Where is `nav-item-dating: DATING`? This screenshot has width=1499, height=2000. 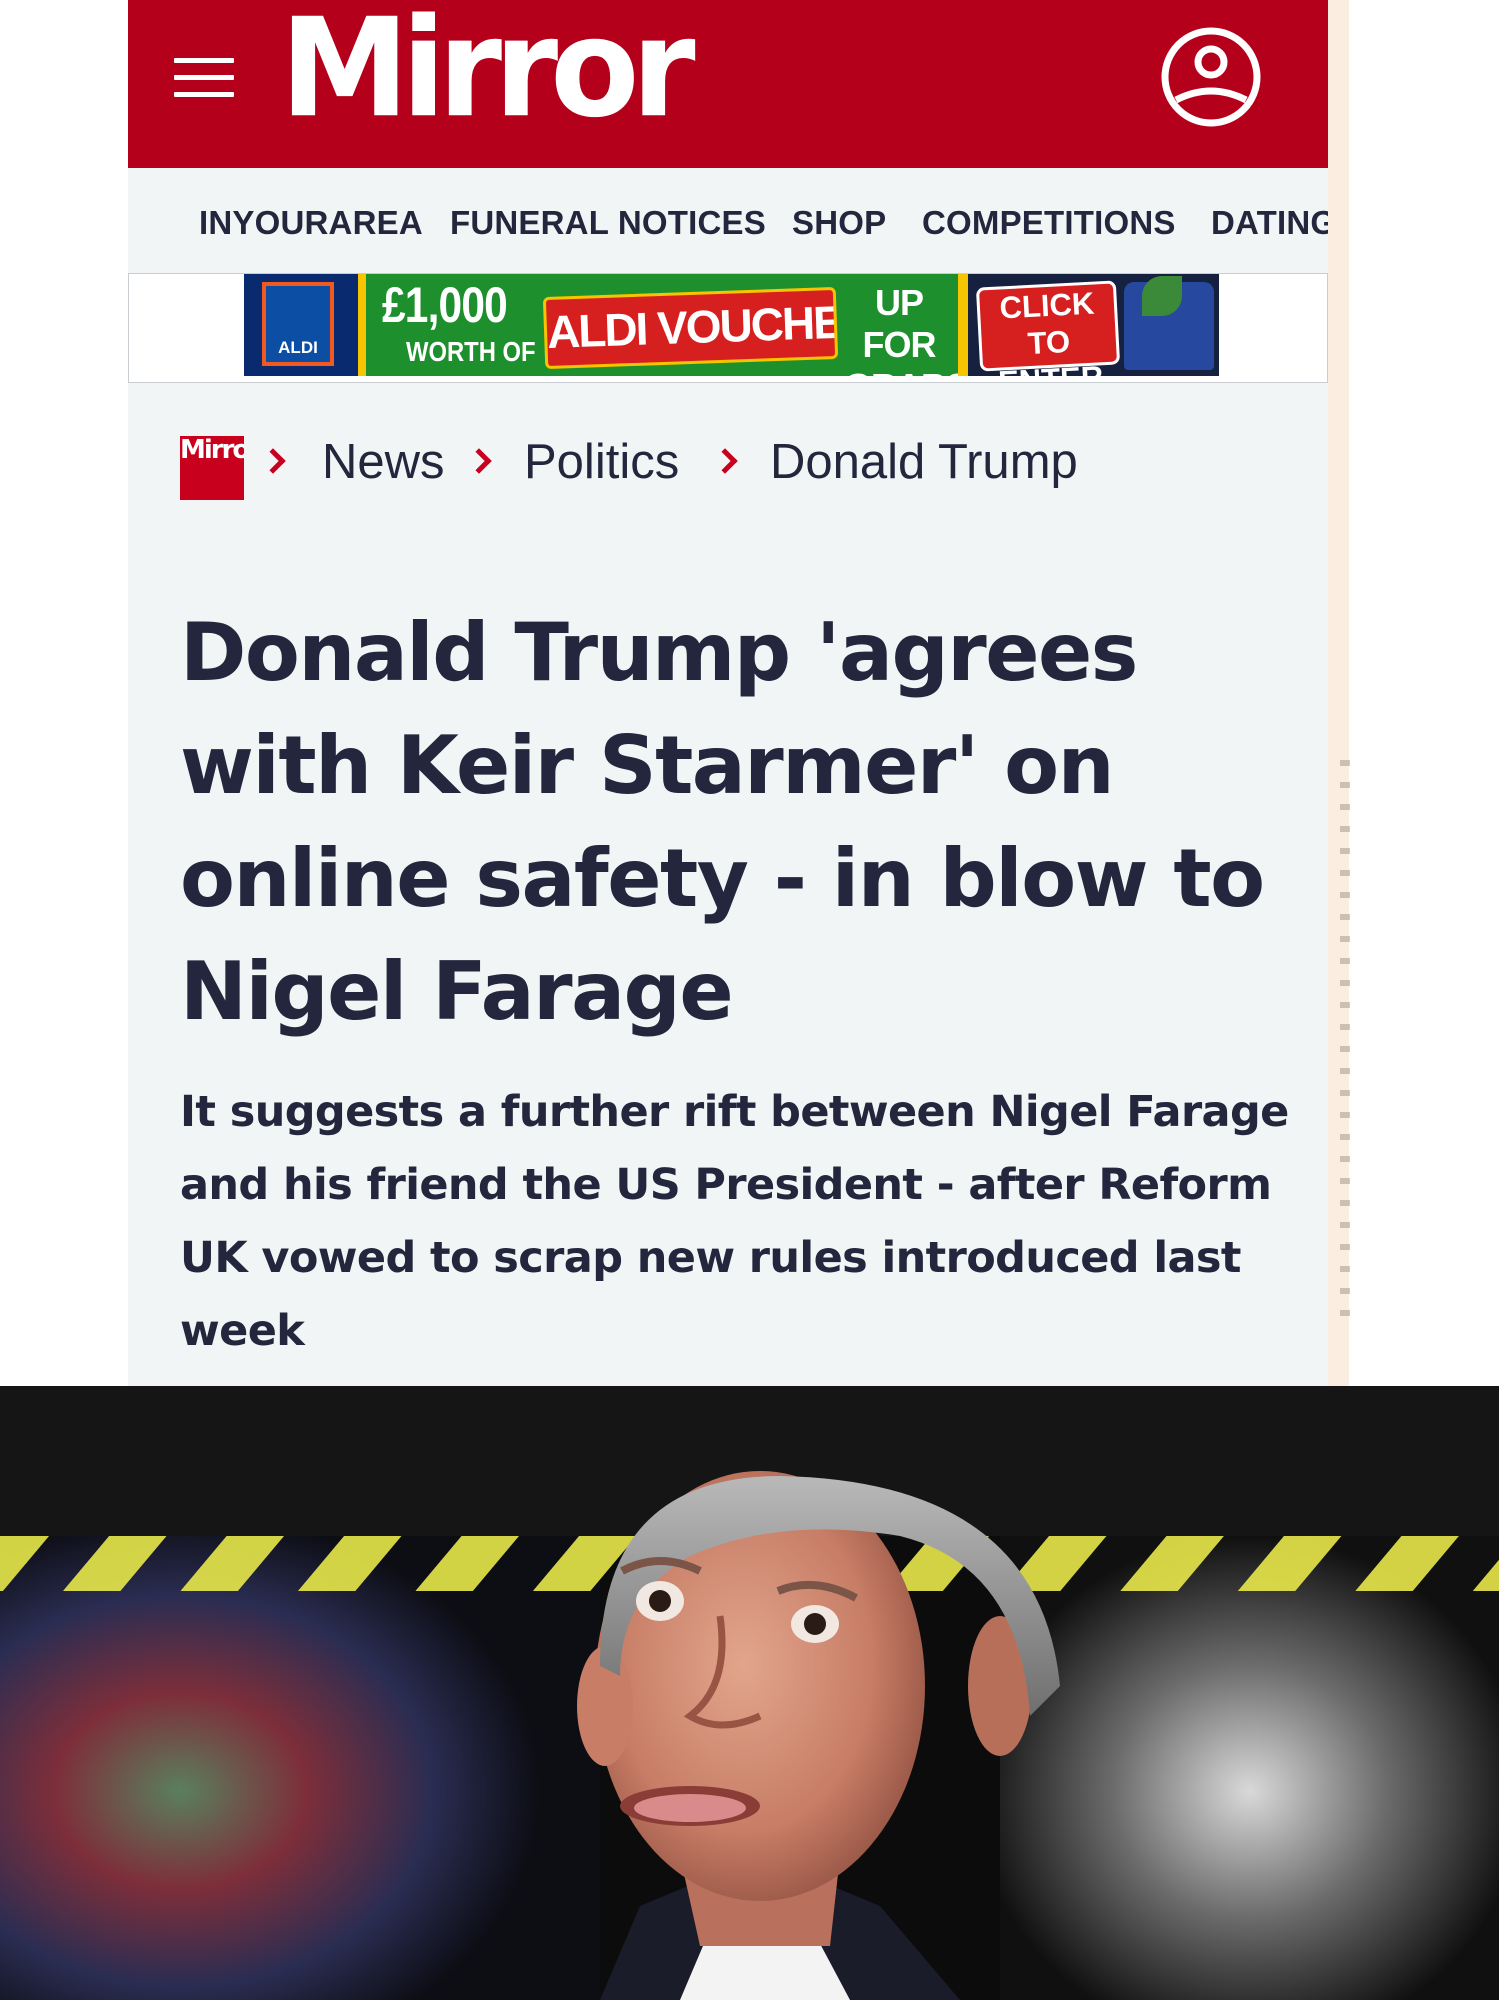
nav-item-dating: DATING is located at coordinates (1269, 223).